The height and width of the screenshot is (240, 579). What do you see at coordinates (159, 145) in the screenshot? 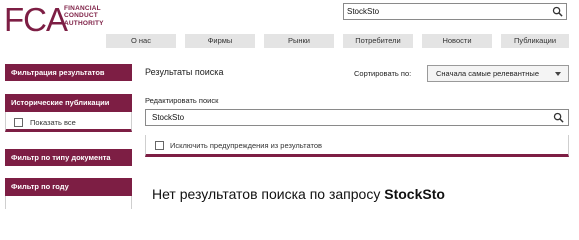
I see `exclude-warnings-checkbox` at bounding box center [159, 145].